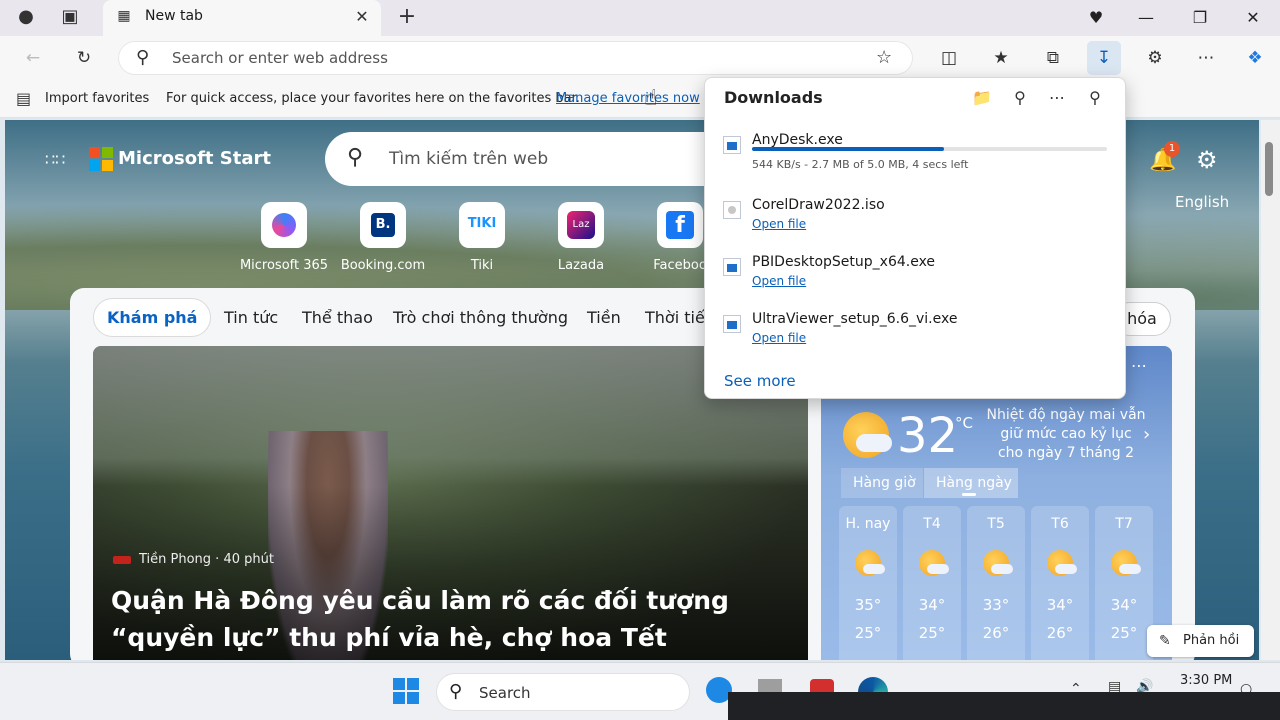  Describe the element at coordinates (996, 583) in the screenshot. I see `forecast-day: T5 33° 26°` at that location.